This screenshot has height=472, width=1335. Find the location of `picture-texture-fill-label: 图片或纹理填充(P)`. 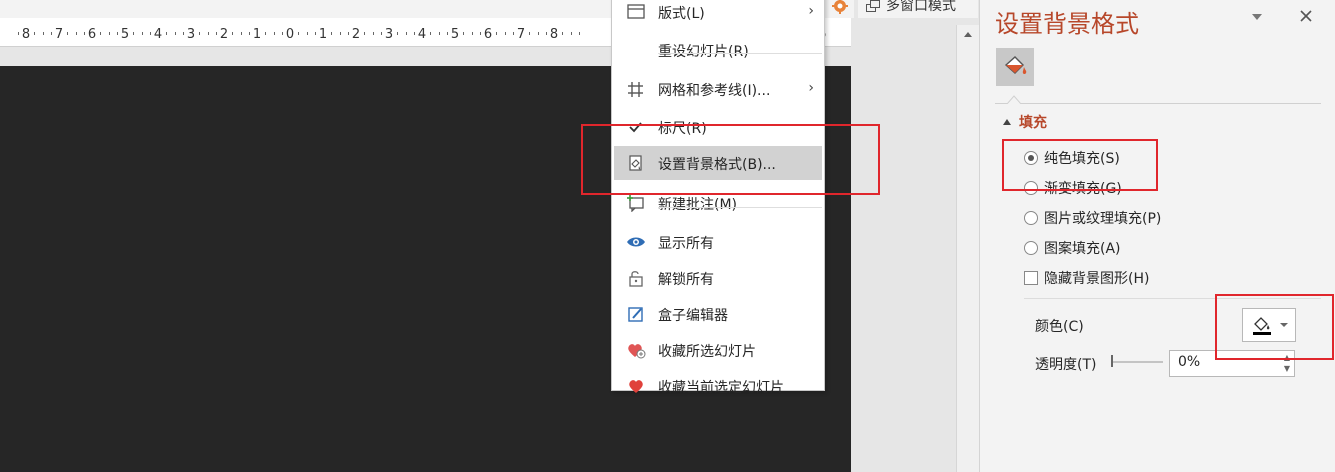

picture-texture-fill-label: 图片或纹理填充(P) is located at coordinates (1103, 219).